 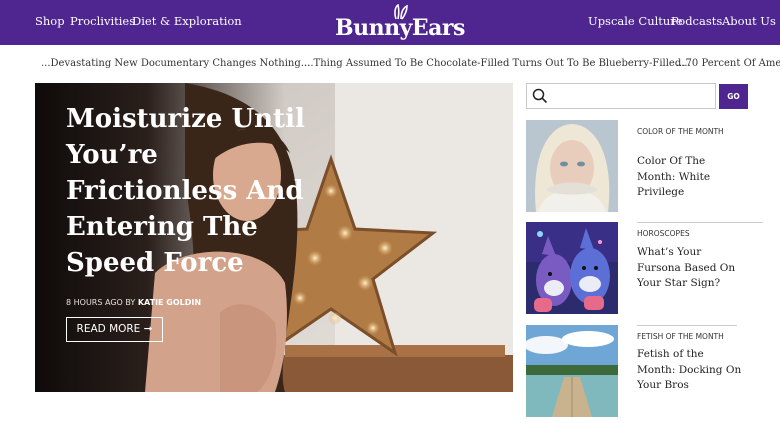 What do you see at coordinates (691, 177) in the screenshot?
I see `article-title: Color Of The Month: White Privilege` at bounding box center [691, 177].